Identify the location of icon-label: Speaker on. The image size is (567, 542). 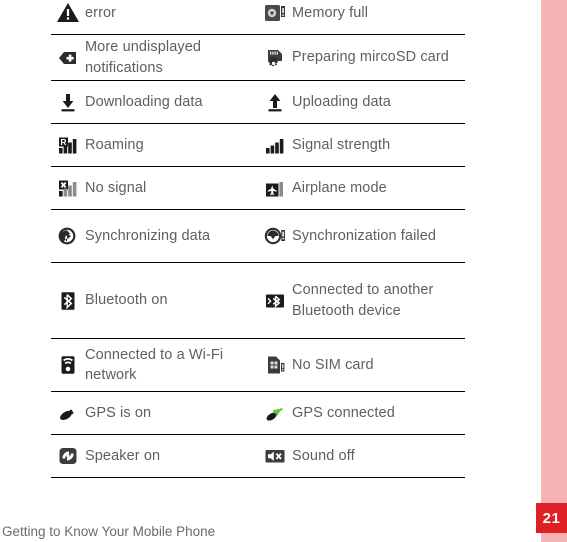
(123, 455).